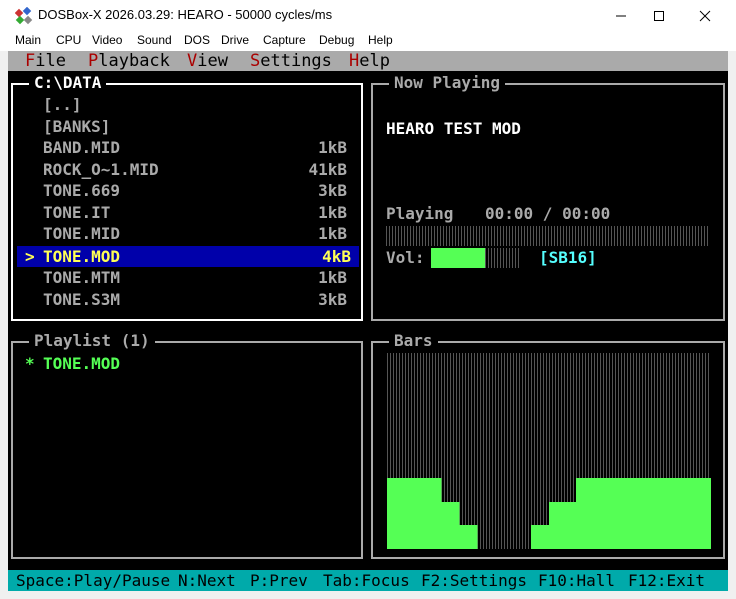 This screenshot has height=599, width=736. What do you see at coordinates (413, 341) in the screenshot?
I see `bars-title: Bars` at bounding box center [413, 341].